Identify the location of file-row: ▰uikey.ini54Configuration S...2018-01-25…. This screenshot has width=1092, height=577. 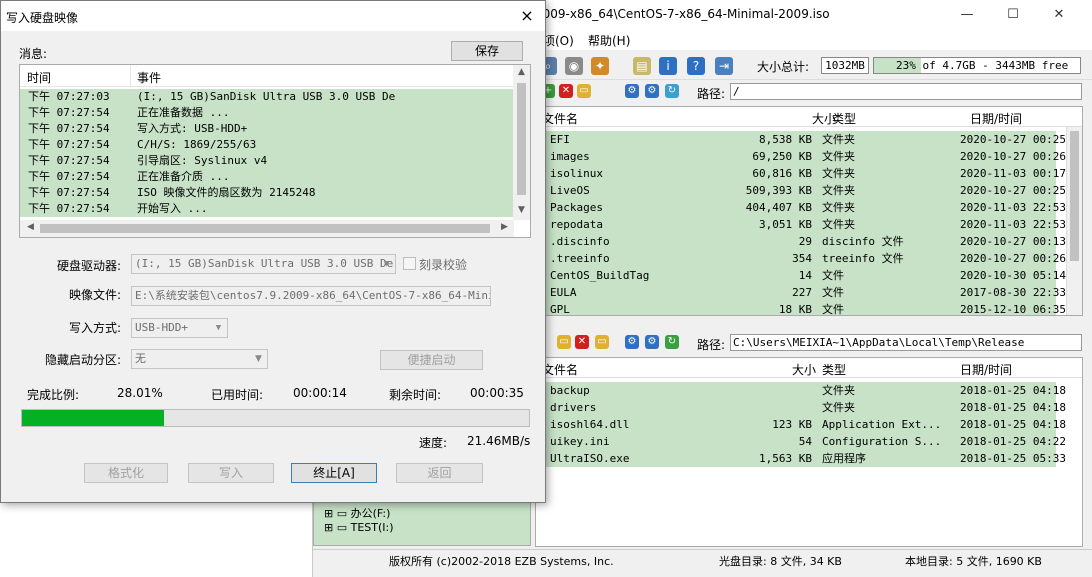
(801, 441).